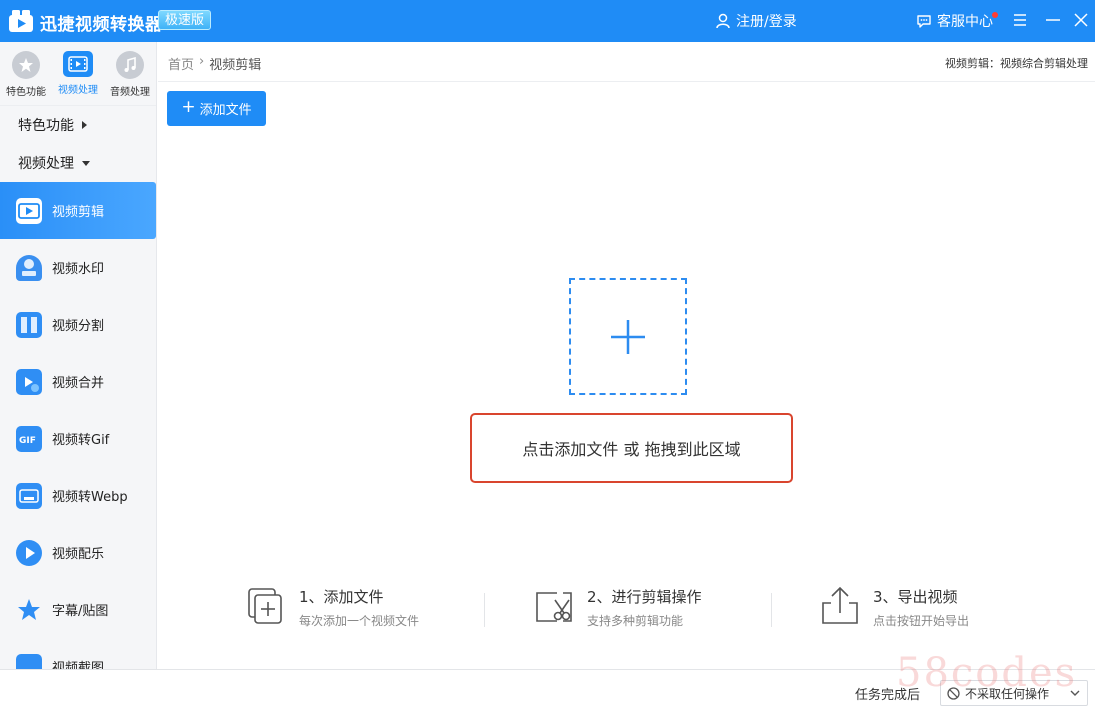  What do you see at coordinates (46, 164) in the screenshot?
I see `group-video-processing-label: 视频处理` at bounding box center [46, 164].